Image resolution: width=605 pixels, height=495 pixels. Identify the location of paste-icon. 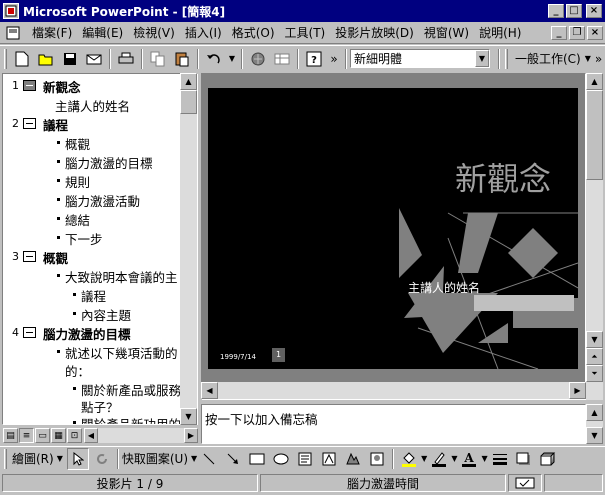
(182, 59).